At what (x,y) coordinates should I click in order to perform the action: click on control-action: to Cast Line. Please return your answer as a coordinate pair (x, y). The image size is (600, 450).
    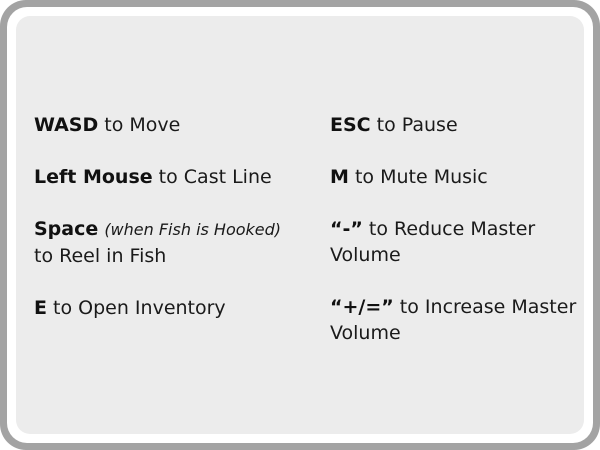
    Looking at the image, I should click on (212, 177).